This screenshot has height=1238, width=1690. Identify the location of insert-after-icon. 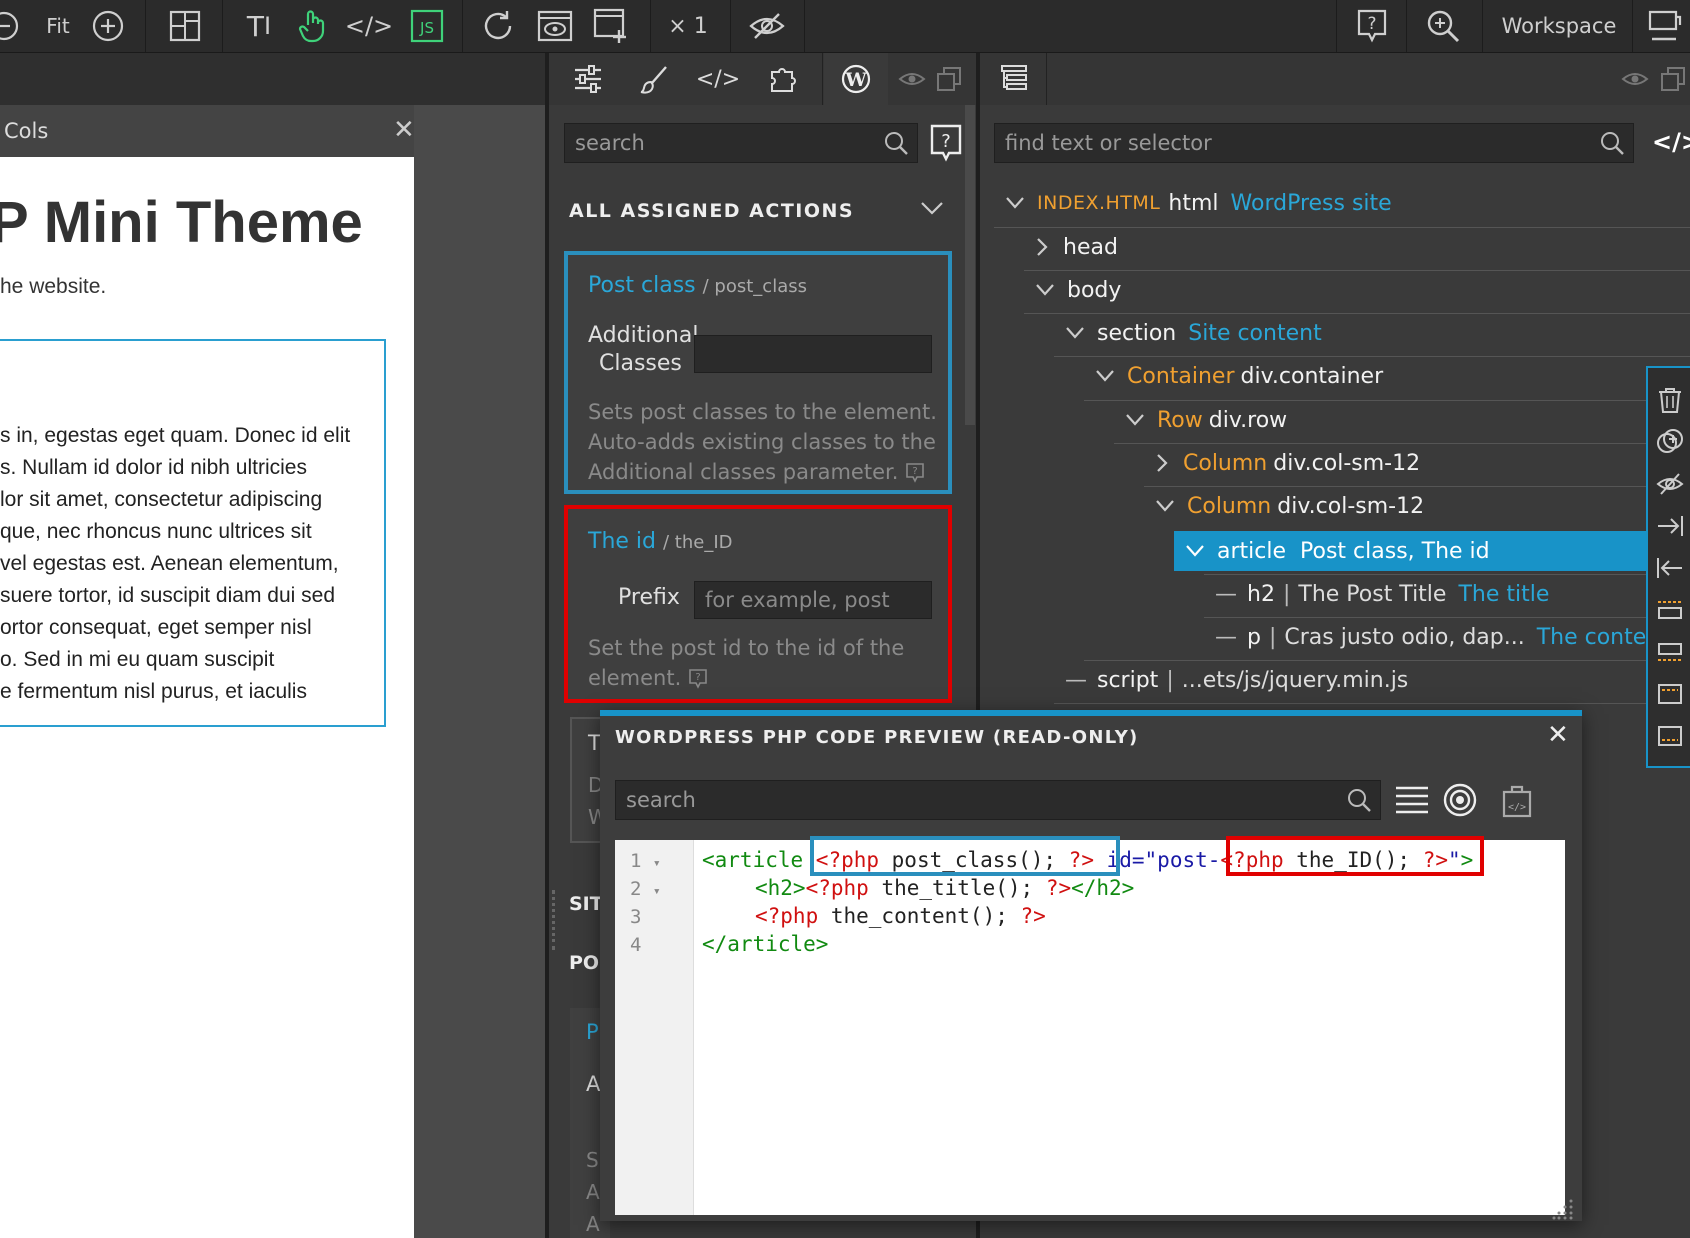
(1670, 652).